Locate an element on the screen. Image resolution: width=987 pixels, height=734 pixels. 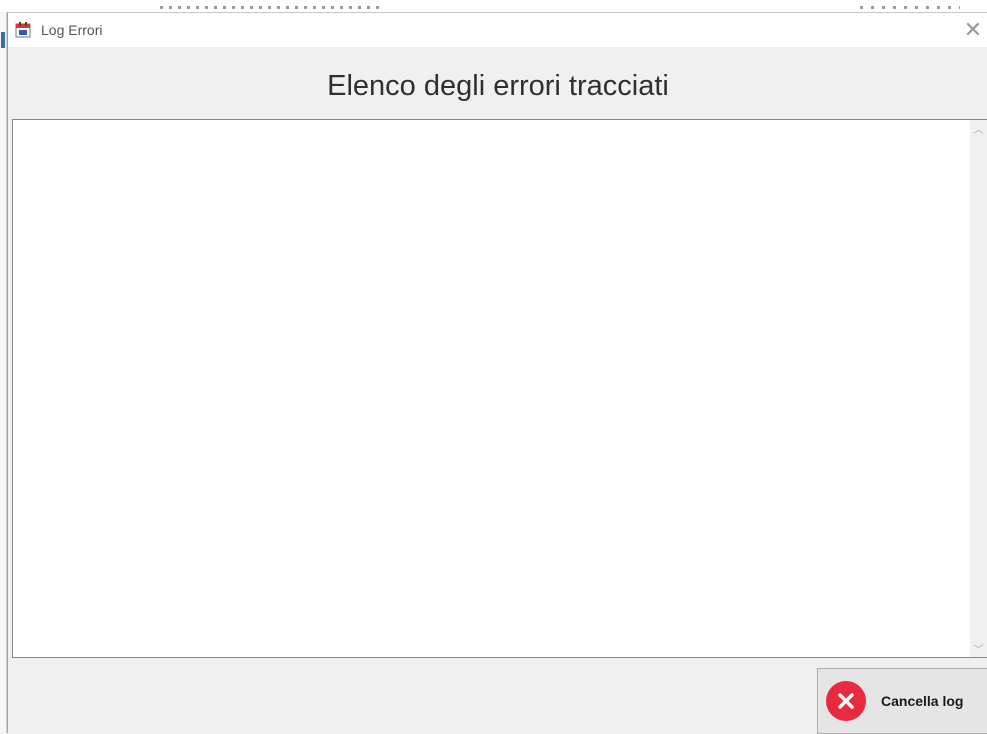
chevron-down-icon: ﹀ is located at coordinates (978, 650).